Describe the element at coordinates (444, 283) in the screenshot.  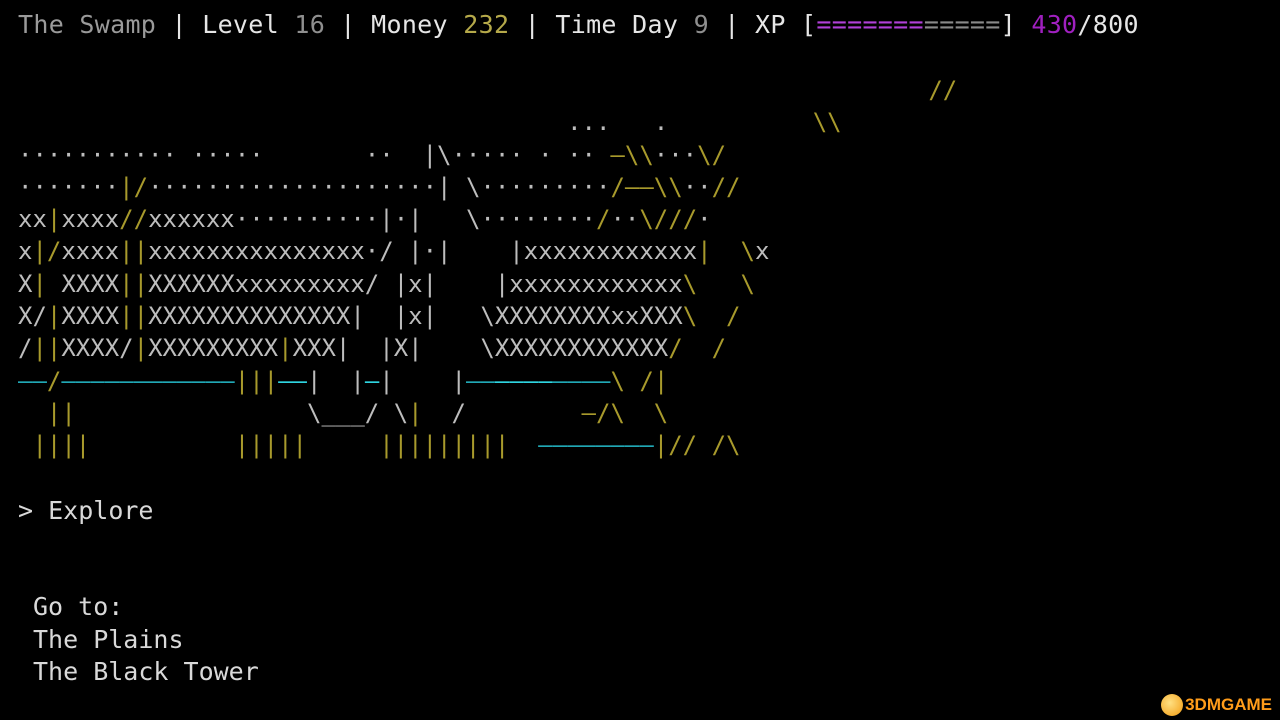
I see `ascii-art-segment: |x| |` at that location.